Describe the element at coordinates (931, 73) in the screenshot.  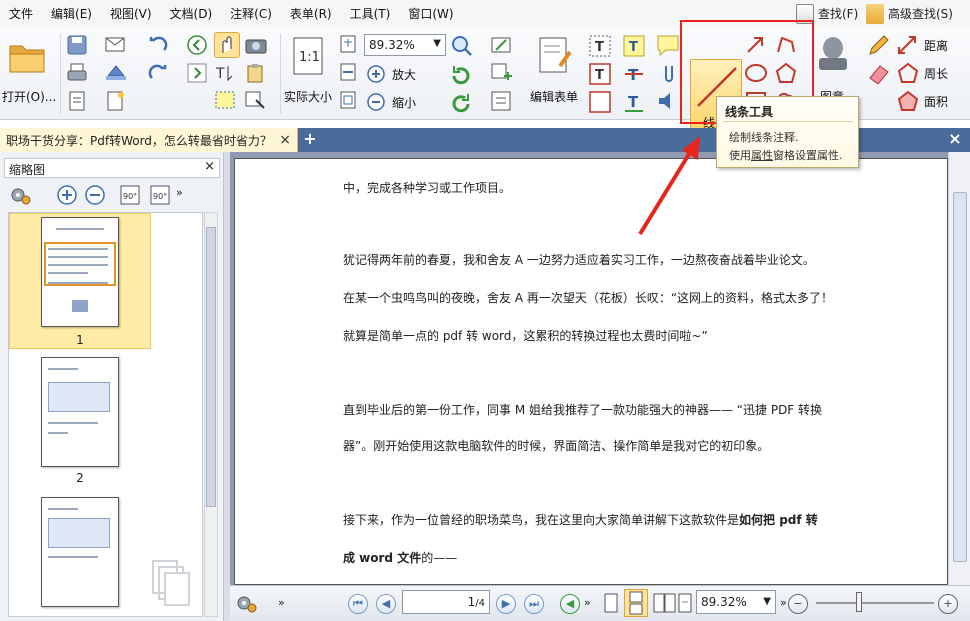
I see `perimeter-button: 周长` at that location.